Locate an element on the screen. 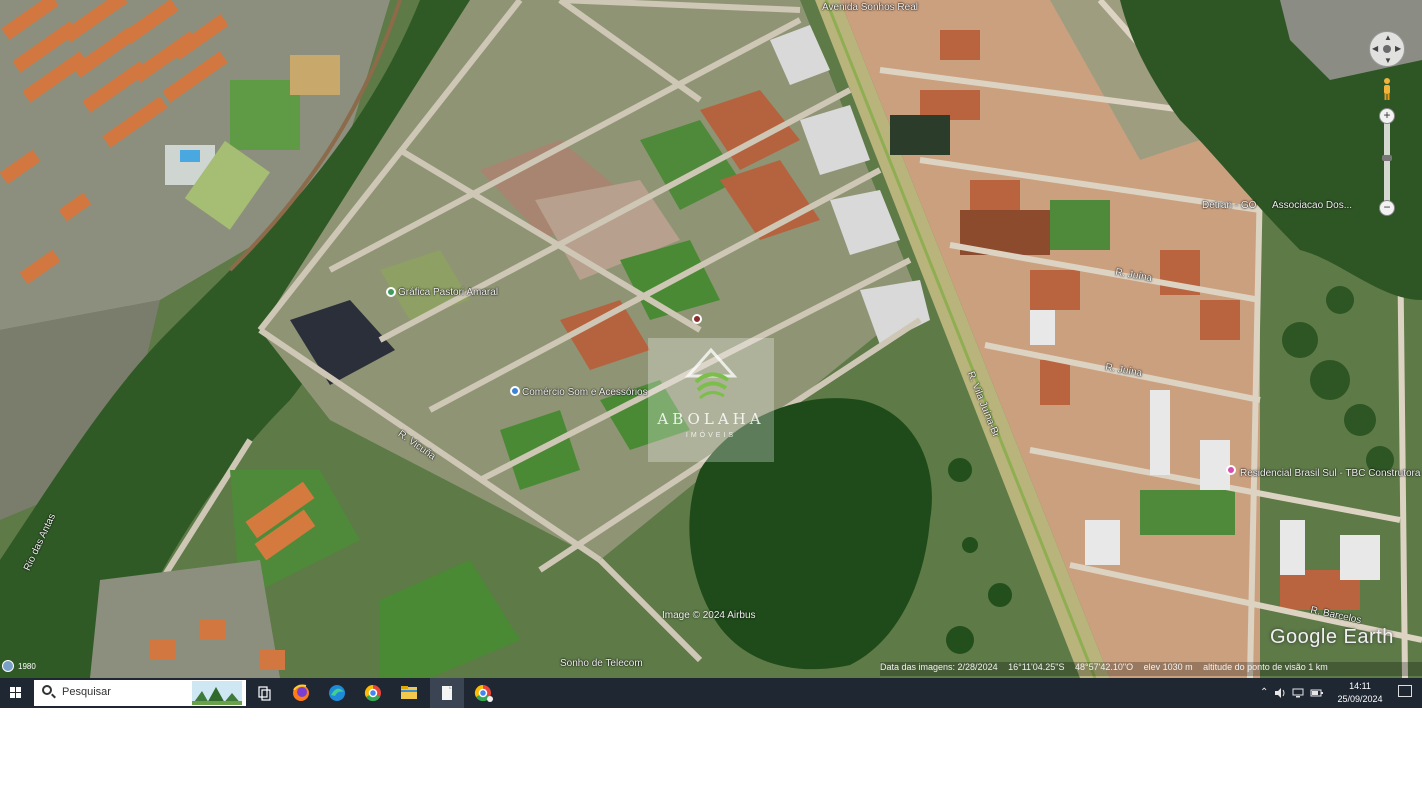 The width and height of the screenshot is (1422, 800). arrow-up-icon: ▲ is located at coordinates (1388, 38).